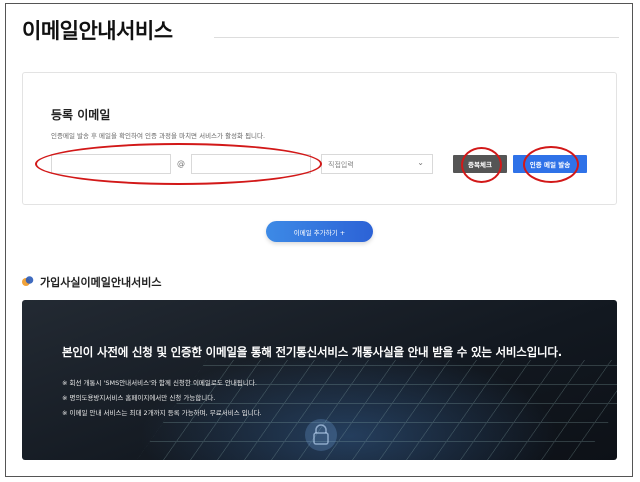  I want to click on section-bullet-icon, so click(28, 281).